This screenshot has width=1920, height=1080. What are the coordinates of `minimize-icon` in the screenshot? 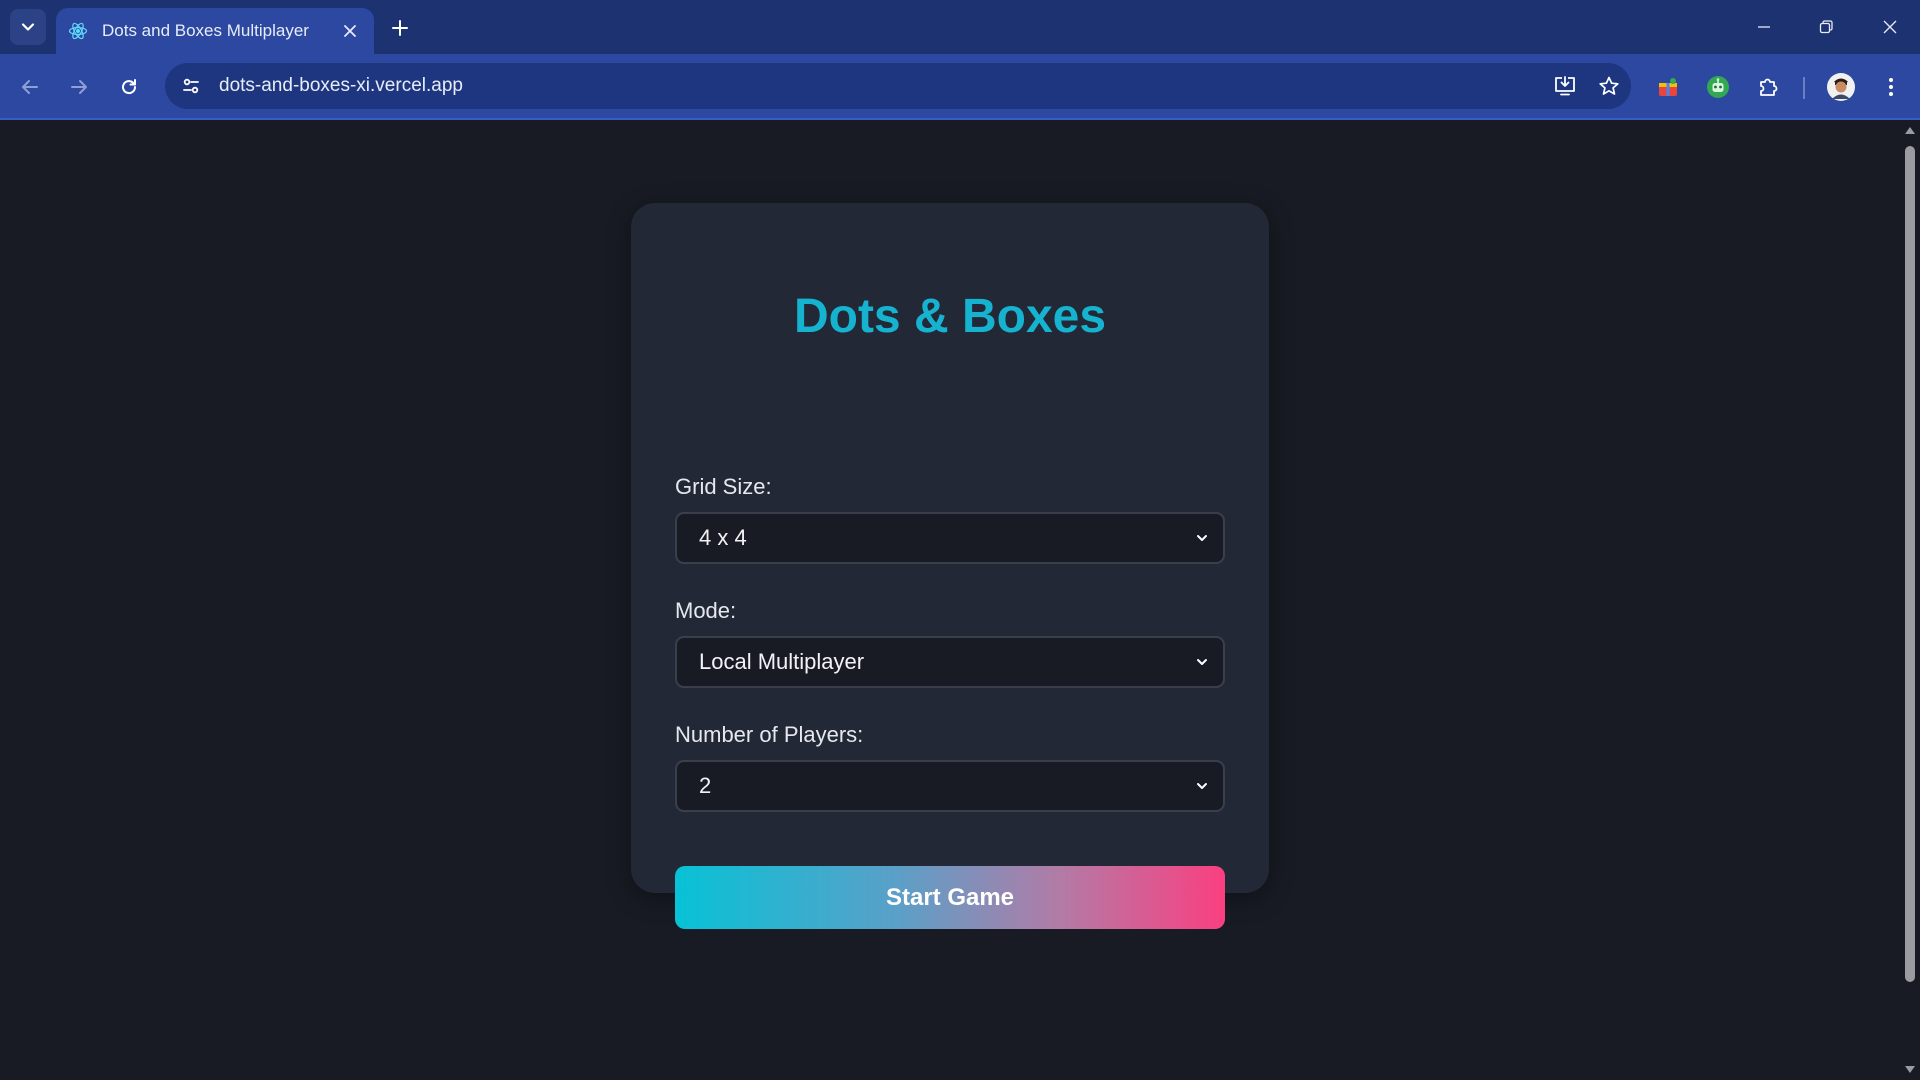 It's located at (1764, 27).